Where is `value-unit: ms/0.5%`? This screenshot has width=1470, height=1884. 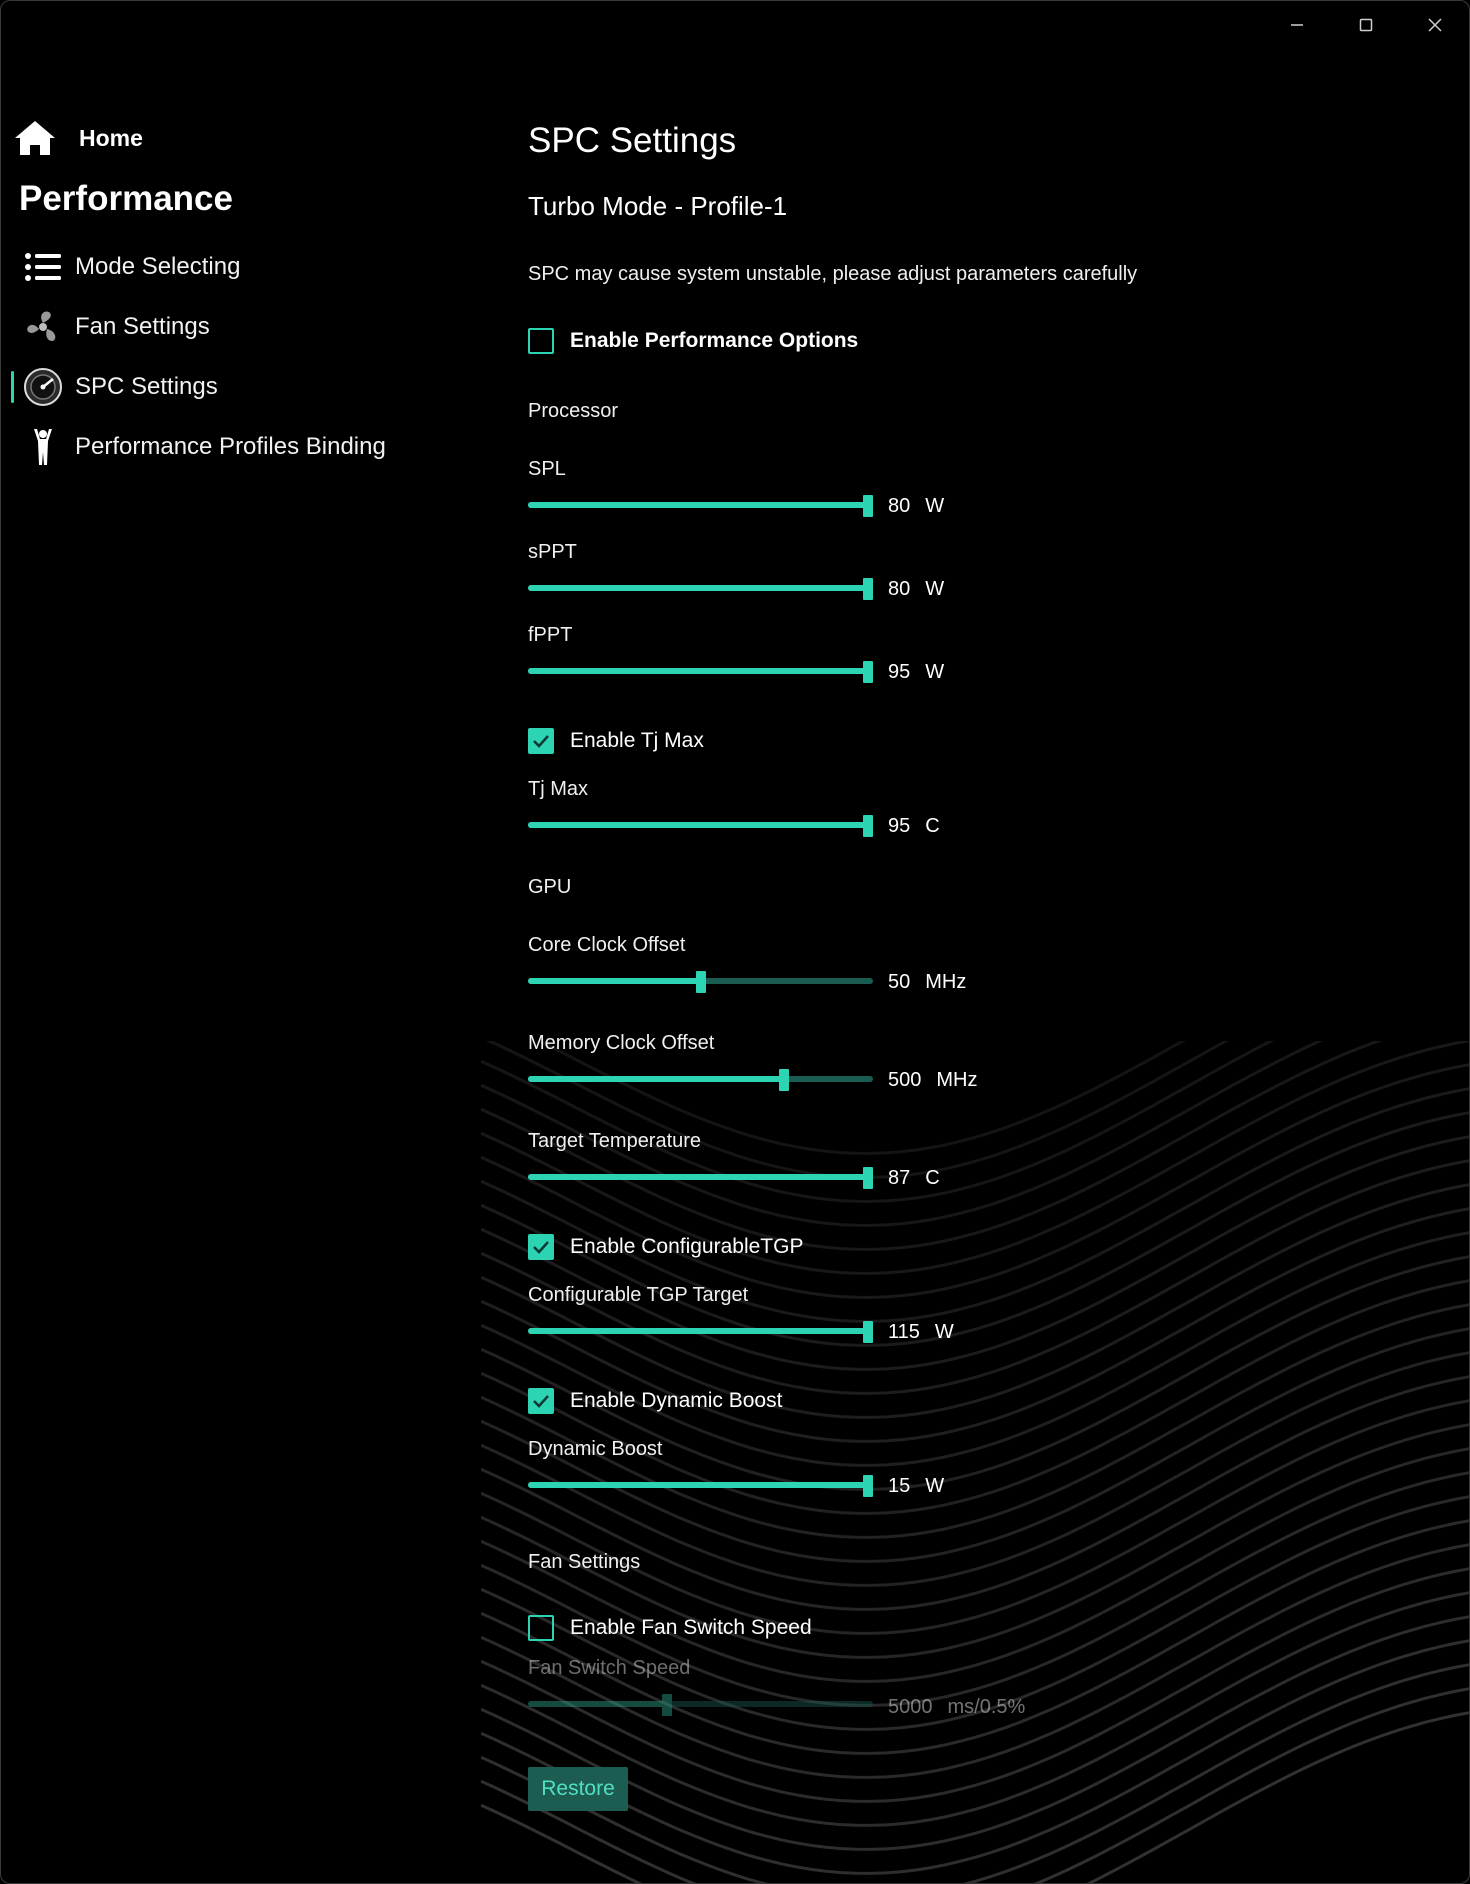 value-unit: ms/0.5% is located at coordinates (986, 1707).